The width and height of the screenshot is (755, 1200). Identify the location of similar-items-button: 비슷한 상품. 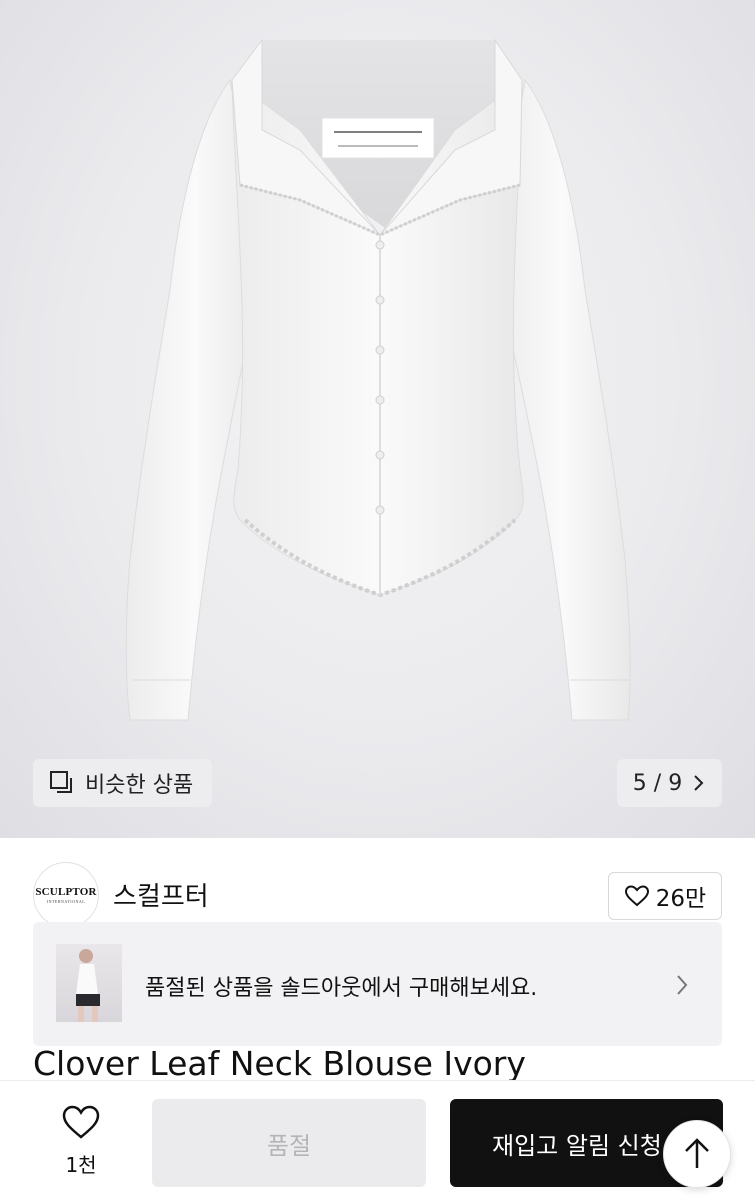
(122, 783).